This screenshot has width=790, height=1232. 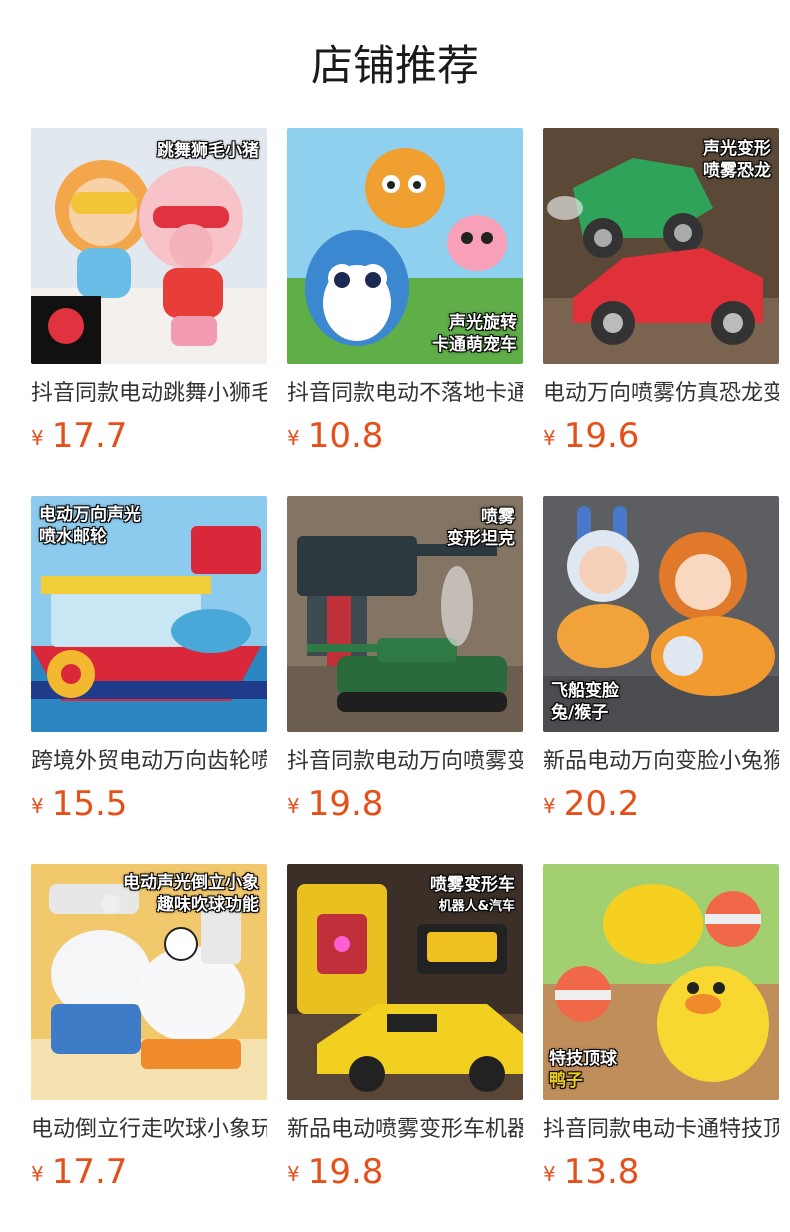 I want to click on product-card: 喷雾 变形坦克 抖音同款电动万向喷雾变形坦克 ¥19.8, so click(x=405, y=660).